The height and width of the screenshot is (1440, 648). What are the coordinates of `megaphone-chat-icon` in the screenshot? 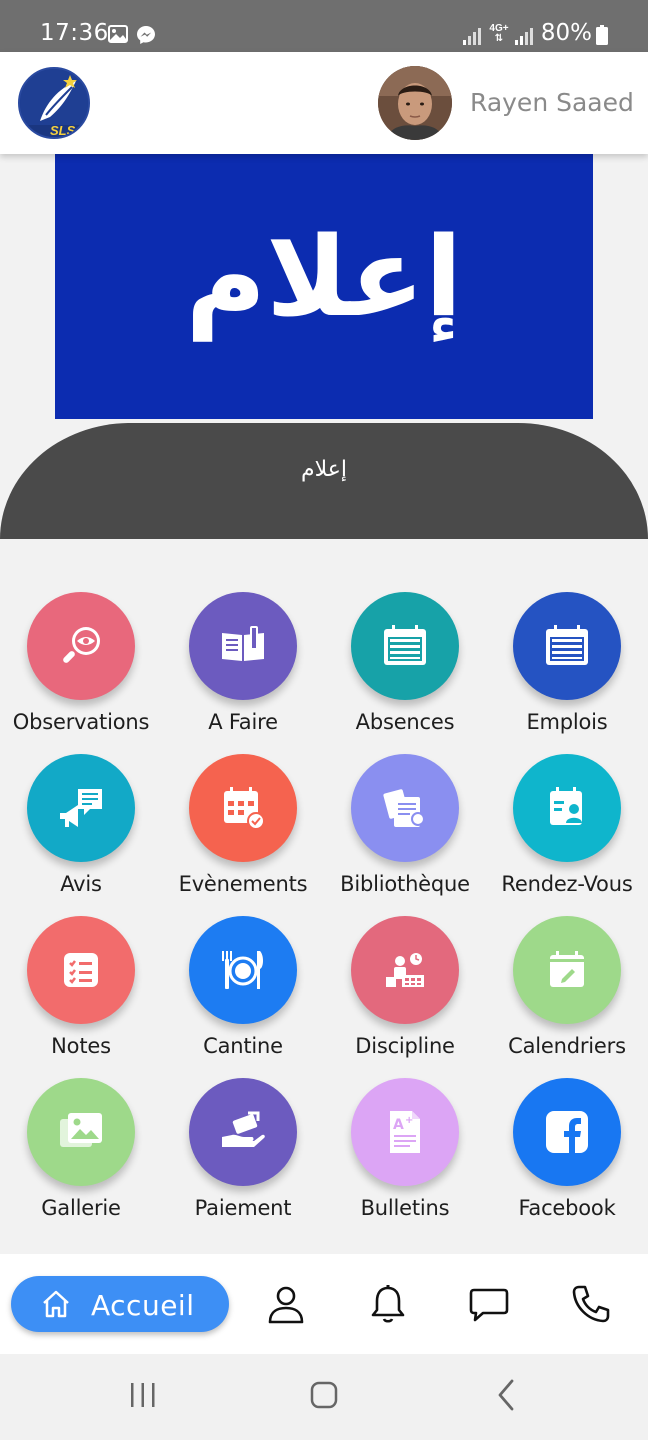 It's located at (81, 808).